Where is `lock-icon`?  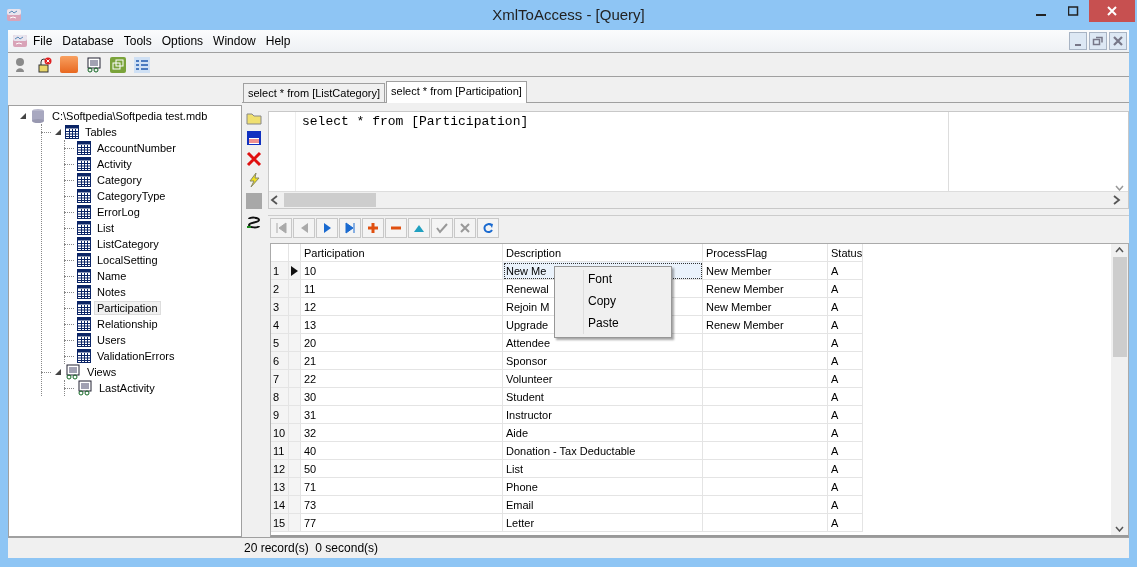
lock-icon is located at coordinates (44, 64).